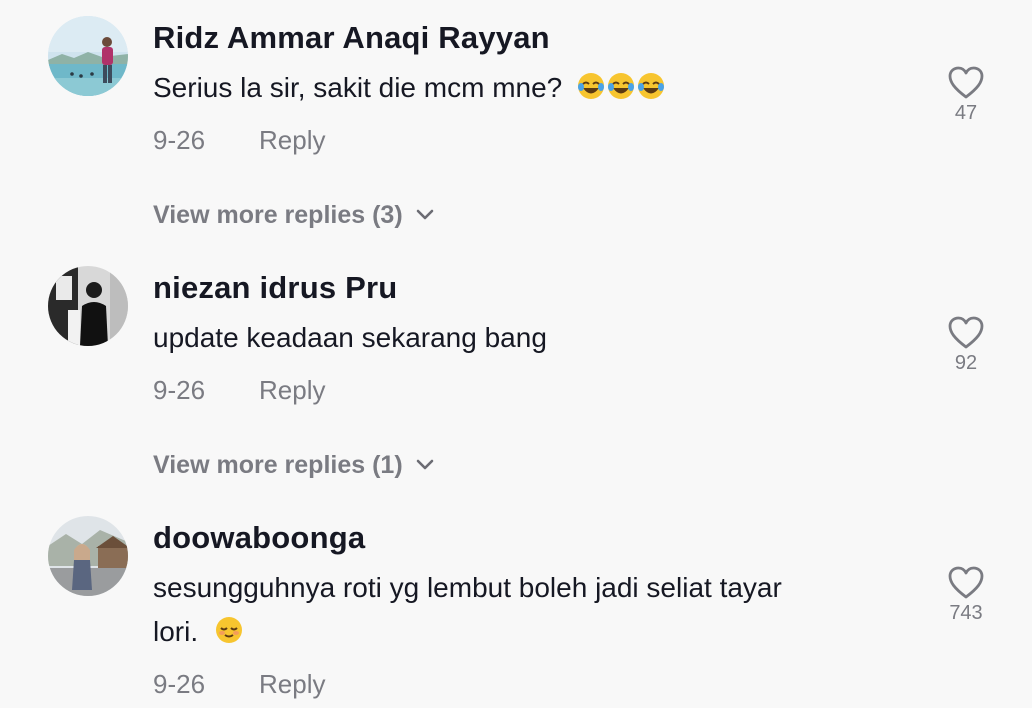  What do you see at coordinates (966, 613) in the screenshot?
I see `like-count: 743` at bounding box center [966, 613].